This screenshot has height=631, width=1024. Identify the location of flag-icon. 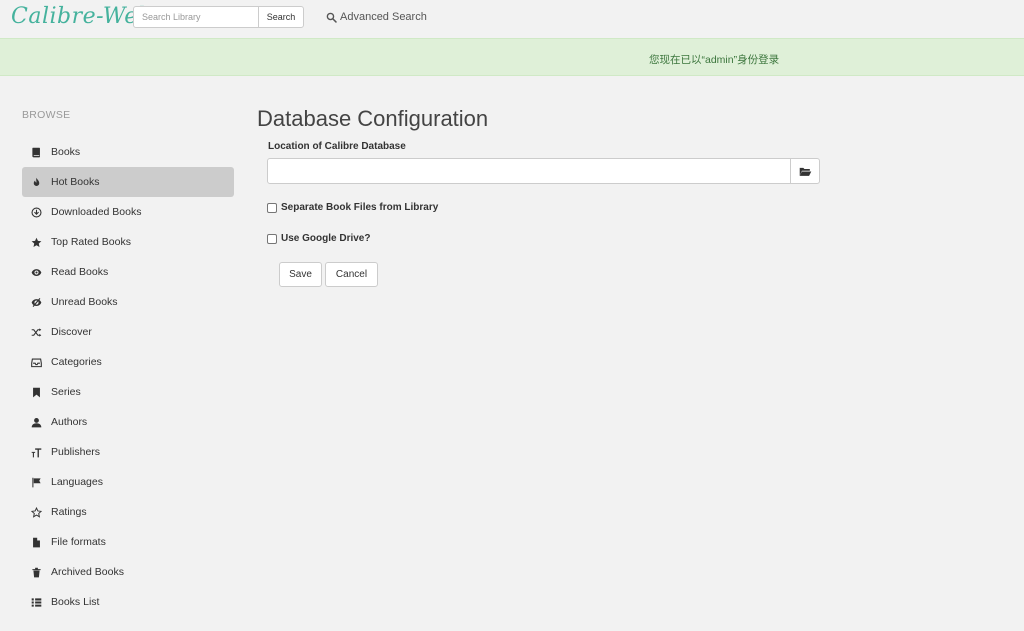
(36, 482).